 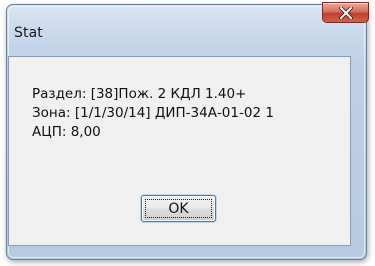 What do you see at coordinates (66, 132) in the screenshot?
I see `message-line-adc: АЦП: 8,00` at bounding box center [66, 132].